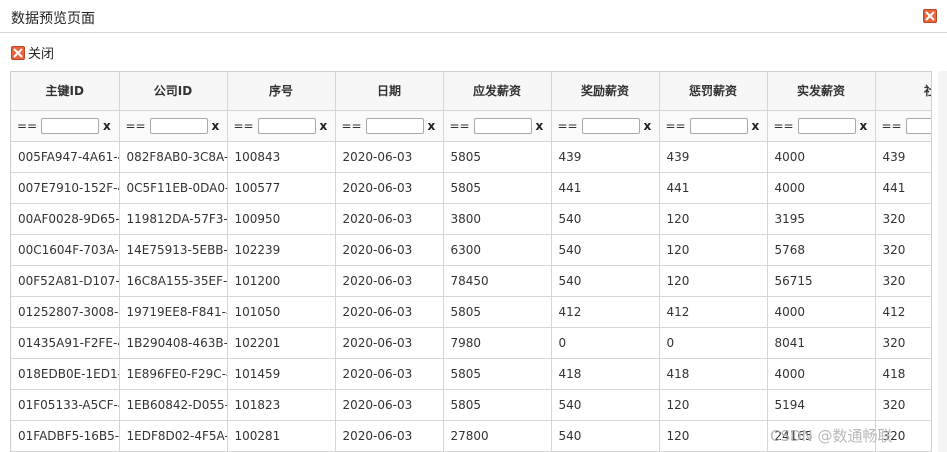 The image size is (947, 452). I want to click on column-header: 实发薪资, so click(821, 91).